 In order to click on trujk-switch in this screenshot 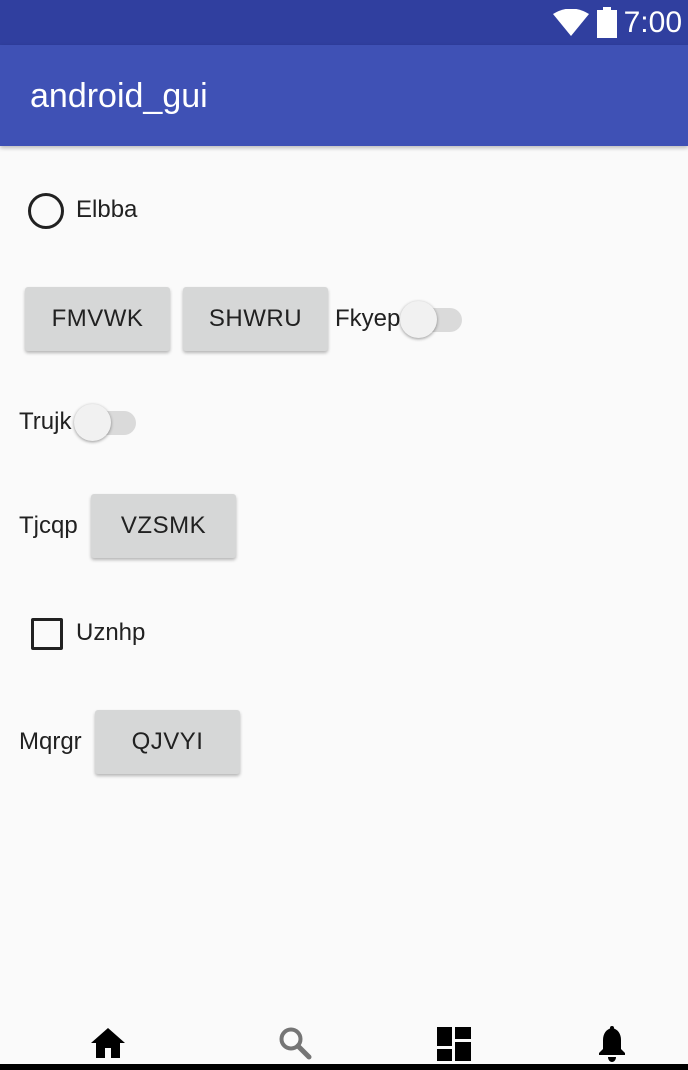, I will do `click(107, 423)`.